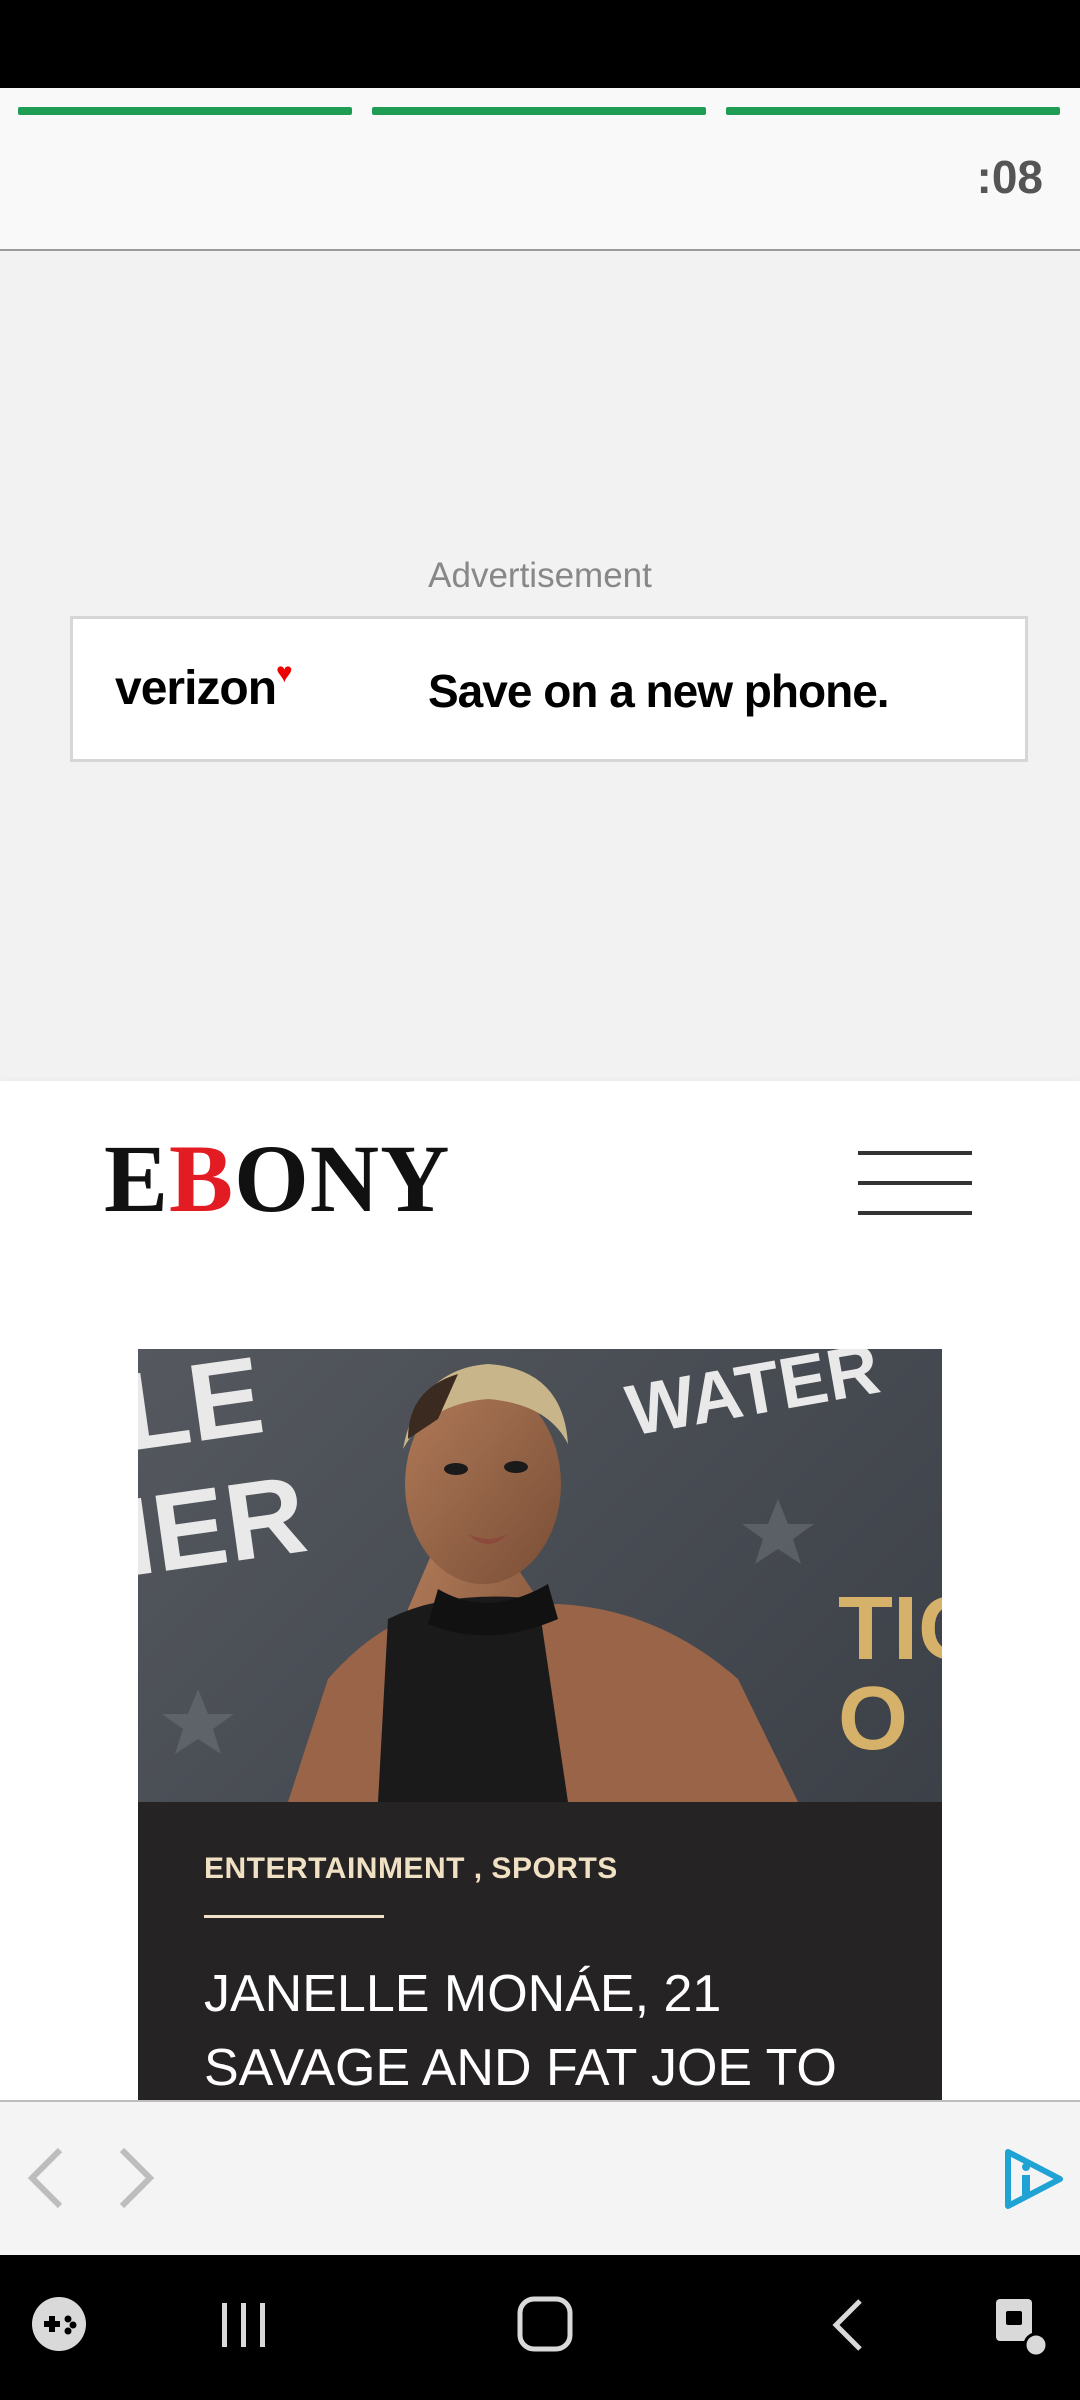 This screenshot has height=2400, width=1080. What do you see at coordinates (659, 691) in the screenshot?
I see `ad-tagline: Save on a new phone.` at bounding box center [659, 691].